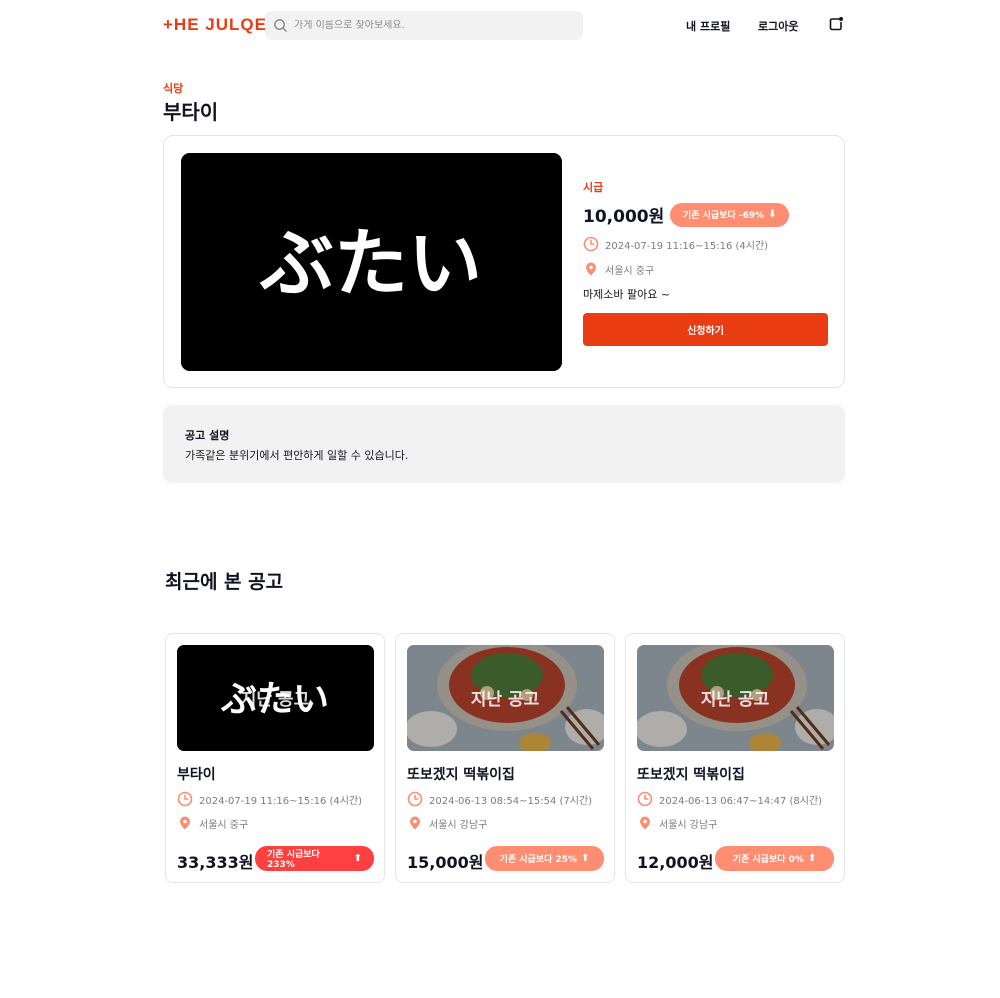  What do you see at coordinates (768, 860) in the screenshot?
I see `card-badge-text: 기존 시급보다 0%` at bounding box center [768, 860].